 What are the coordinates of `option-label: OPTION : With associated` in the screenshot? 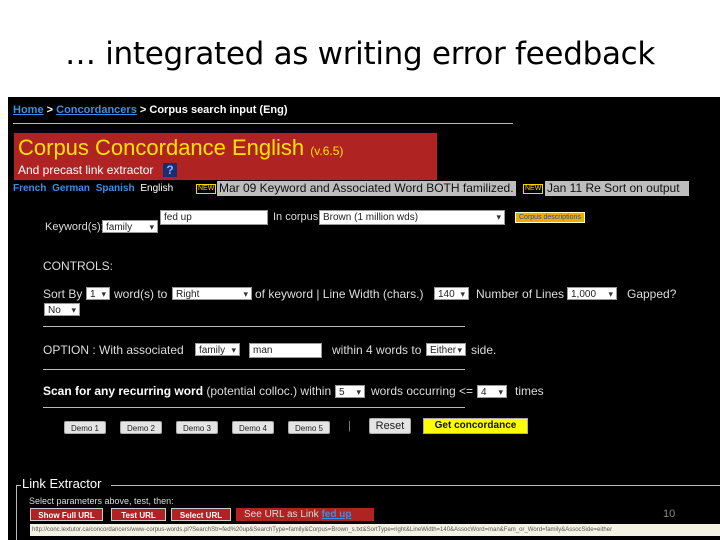 It's located at (113, 350).